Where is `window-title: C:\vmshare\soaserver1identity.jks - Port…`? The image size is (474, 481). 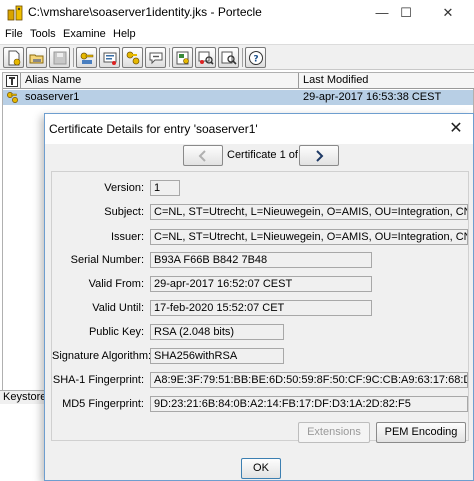 window-title: C:\vmshare\soaserver1identity.jks - Port… is located at coordinates (145, 12).